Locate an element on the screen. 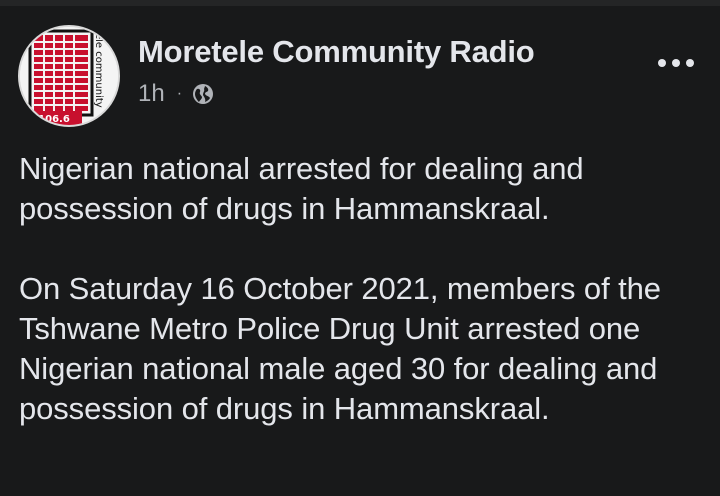 This screenshot has width=720, height=496. svg-text: 106.6 is located at coordinates (54, 119).